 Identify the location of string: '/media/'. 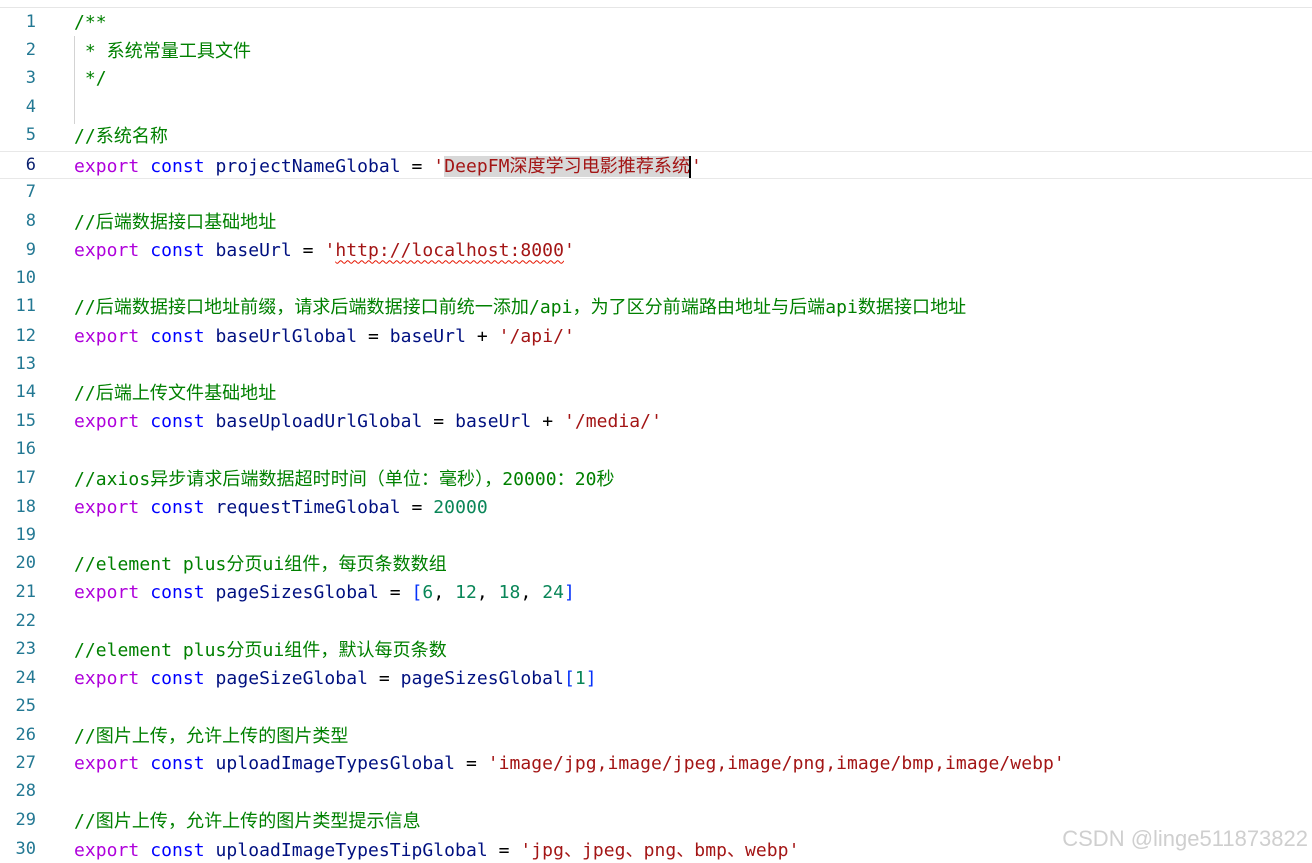
(612, 421).